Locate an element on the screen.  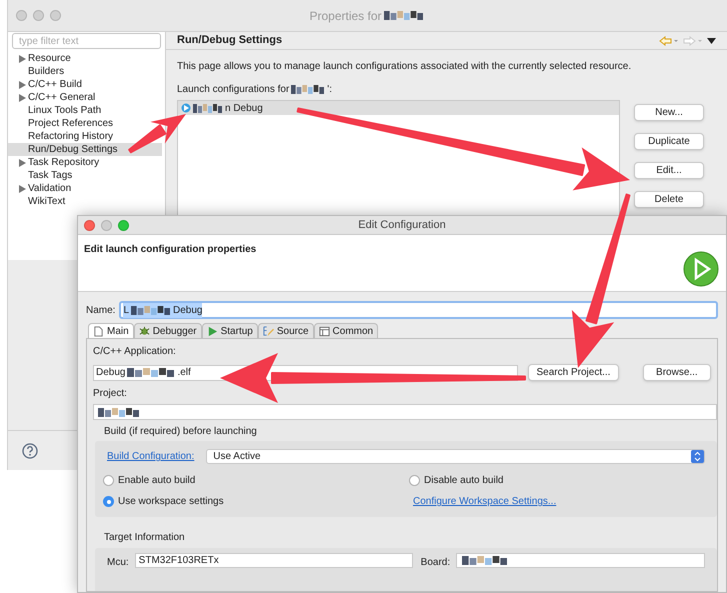
list-label: Launch configurations for is located at coordinates (233, 90).